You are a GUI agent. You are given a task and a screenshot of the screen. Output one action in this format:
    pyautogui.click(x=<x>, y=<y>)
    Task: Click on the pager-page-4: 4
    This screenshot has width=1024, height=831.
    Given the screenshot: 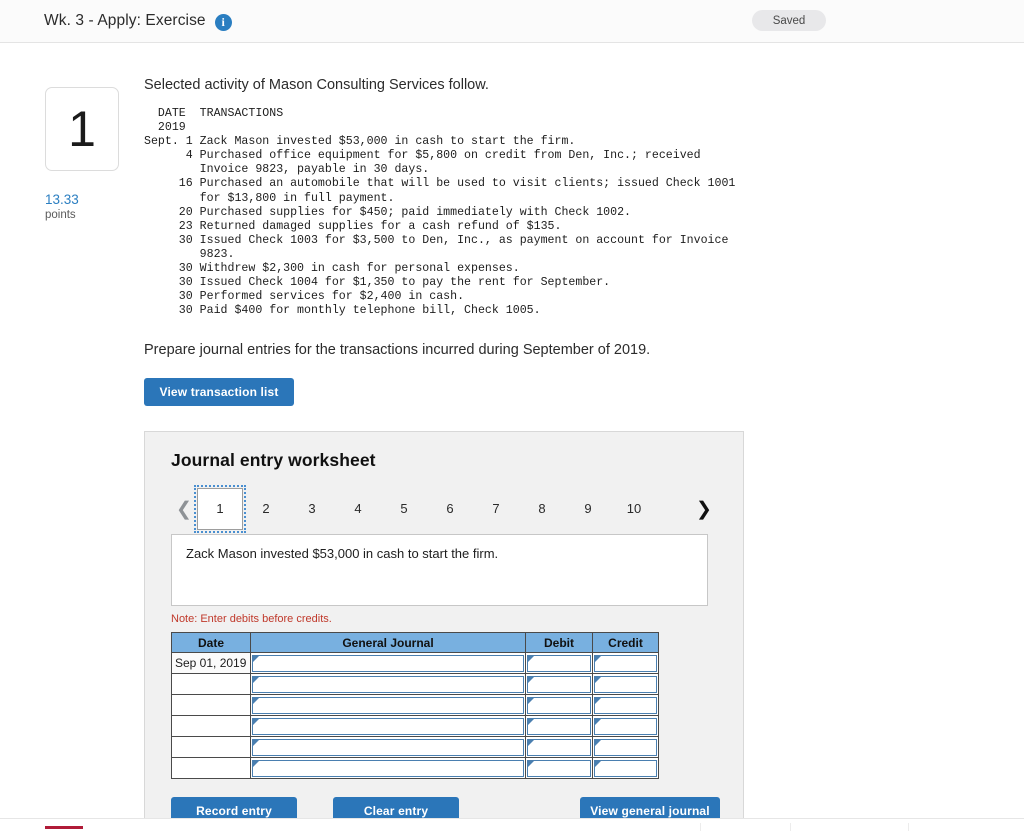 What is the action you would take?
    pyautogui.click(x=358, y=509)
    